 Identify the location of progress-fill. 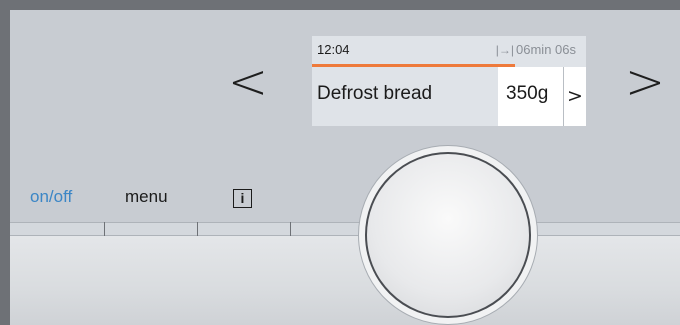
(413, 65).